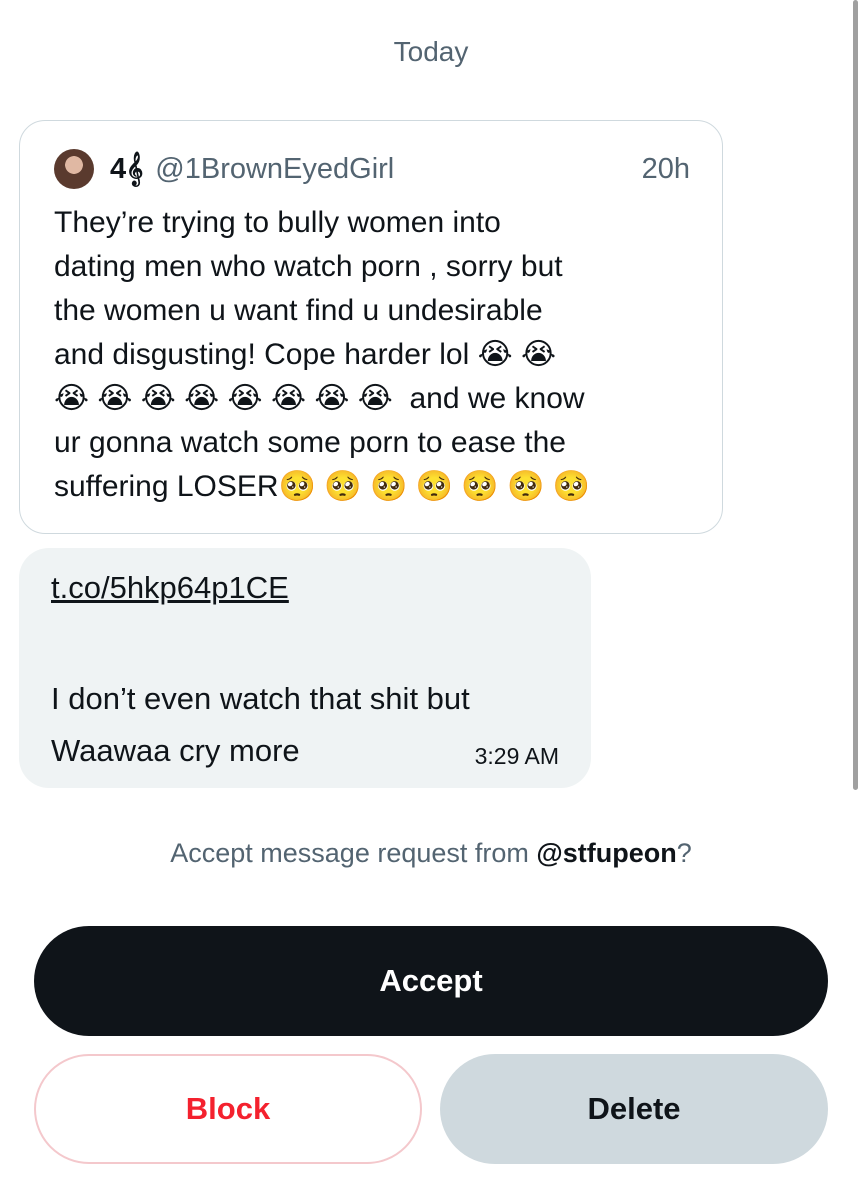  What do you see at coordinates (606, 853) in the screenshot?
I see `request-username: @stfupeon` at bounding box center [606, 853].